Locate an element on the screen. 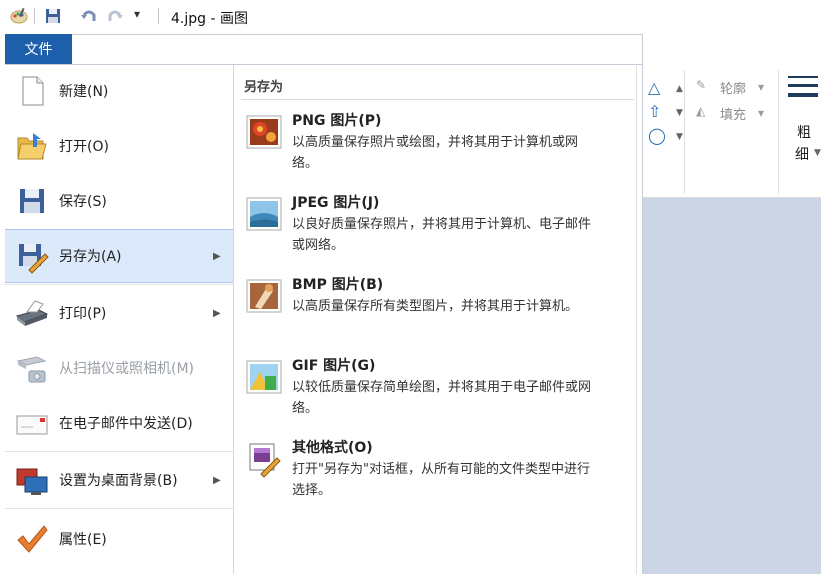 This screenshot has width=821, height=574. save-as-gif-description: 以较低质量保存简单绘图，并将其用于电子邮件或网络。 is located at coordinates (442, 398).